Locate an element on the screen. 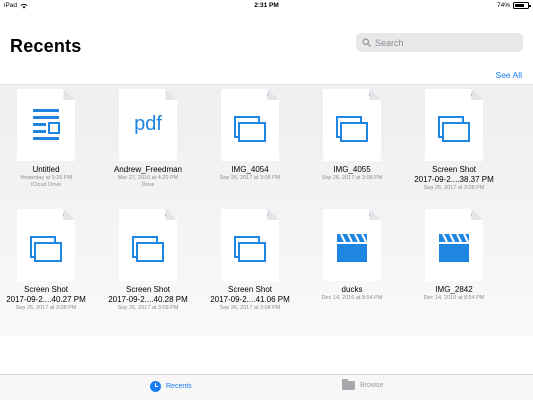 This screenshot has height=400, width=533. file-location: iCloud Drive is located at coordinates (46, 185).